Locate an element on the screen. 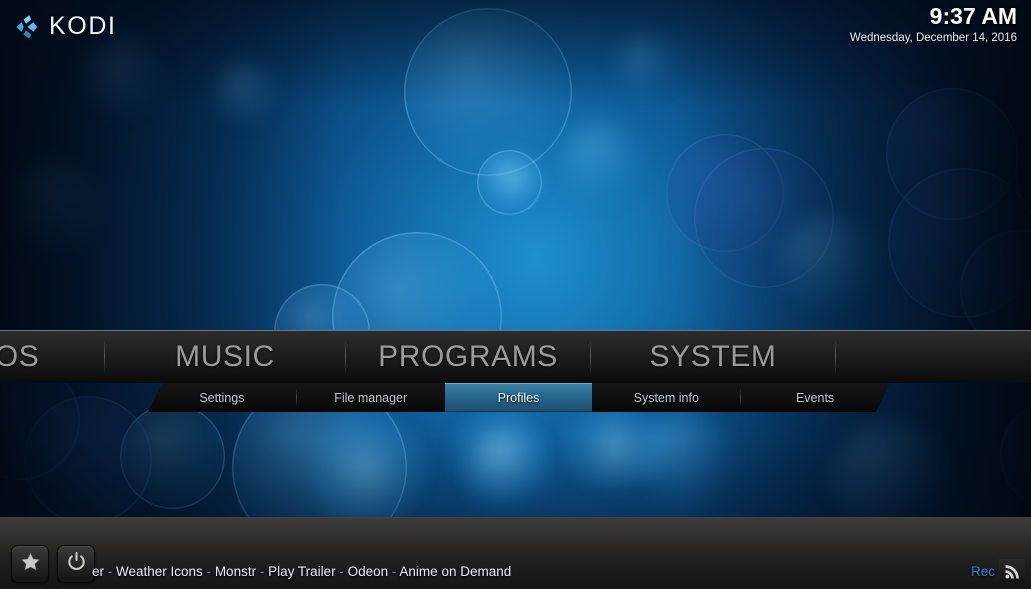 Image resolution: width=1031 pixels, height=589 pixels. bottom-bar-buttons is located at coordinates (53, 564).